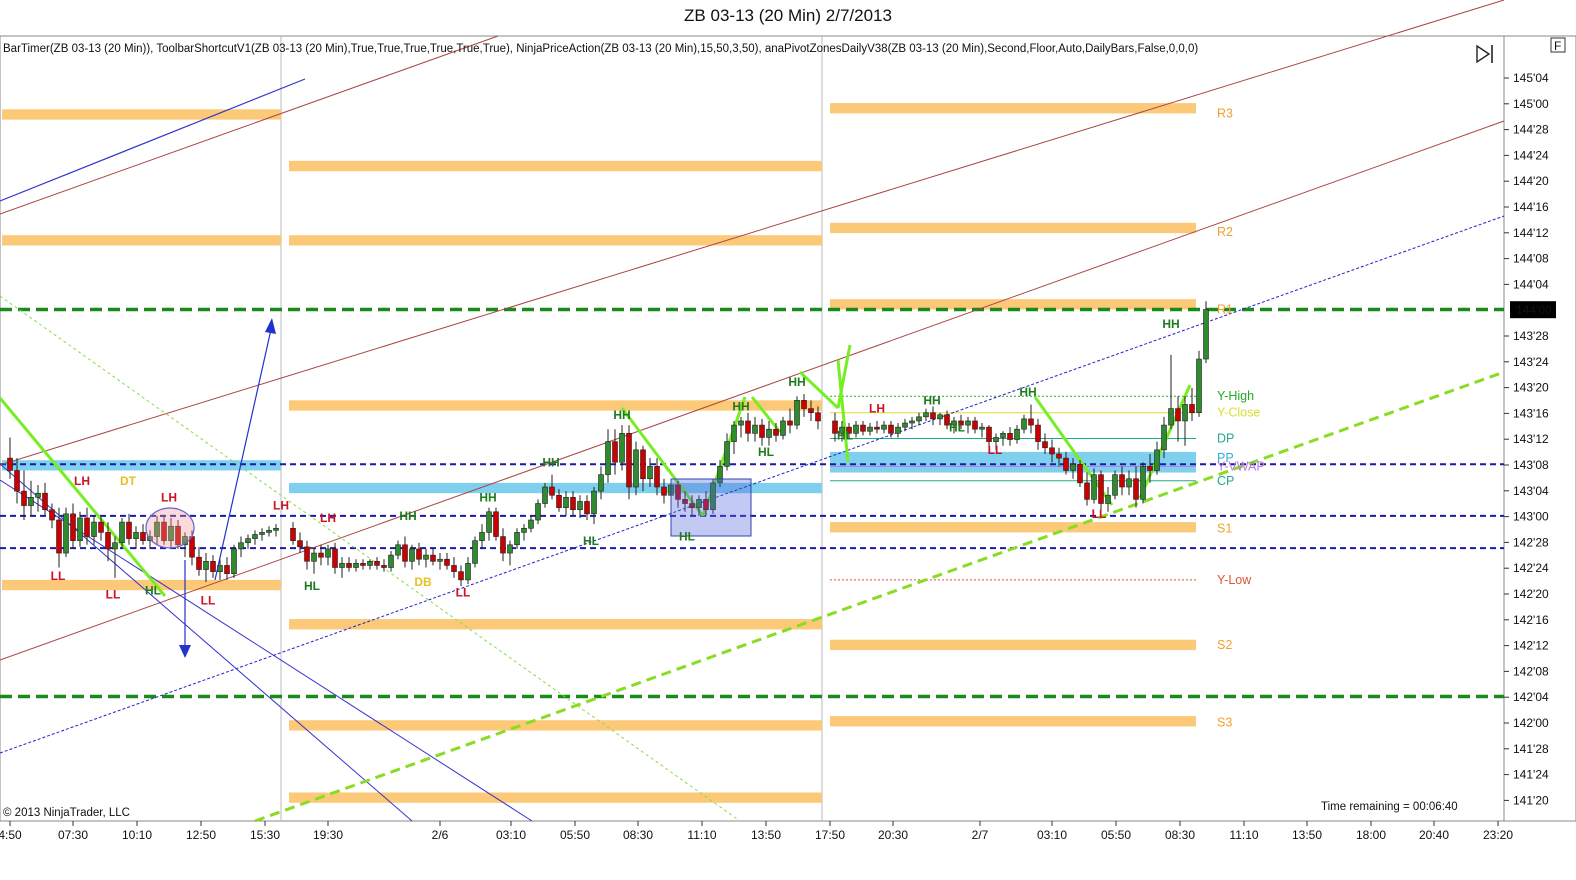 The image size is (1576, 880). What do you see at coordinates (893, 835) in the screenshot?
I see `time-tick-label: 20:30` at bounding box center [893, 835].